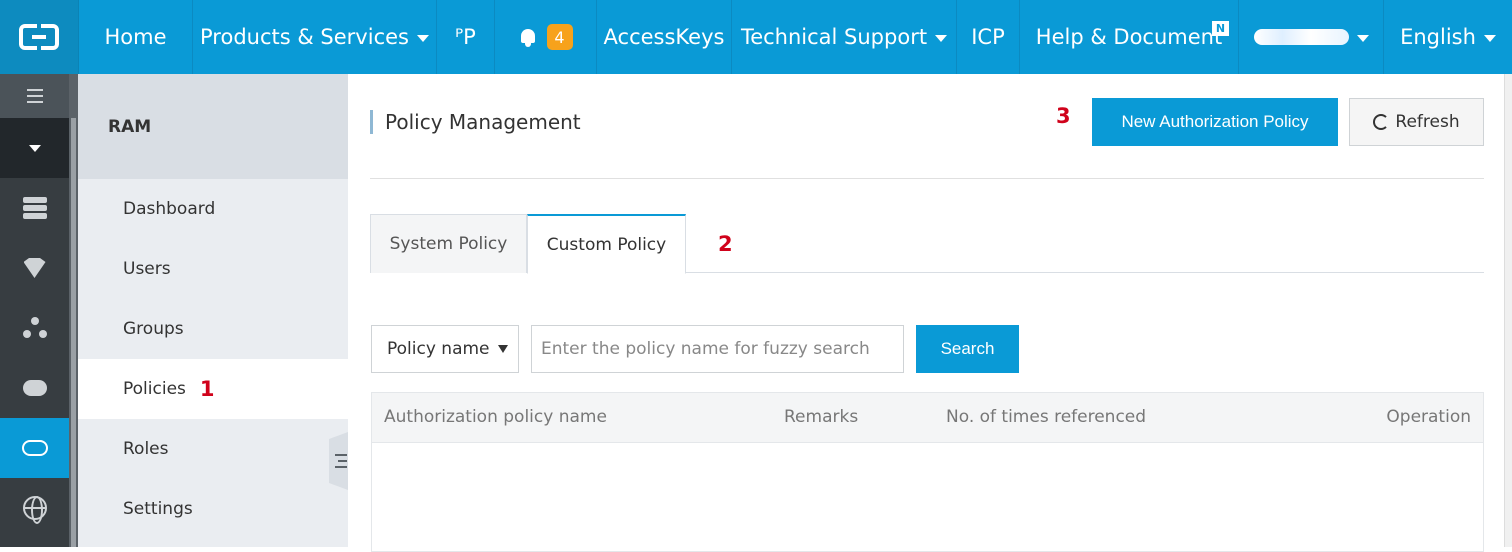 The image size is (1512, 552). I want to click on page-right-edge, so click(1508, 310).